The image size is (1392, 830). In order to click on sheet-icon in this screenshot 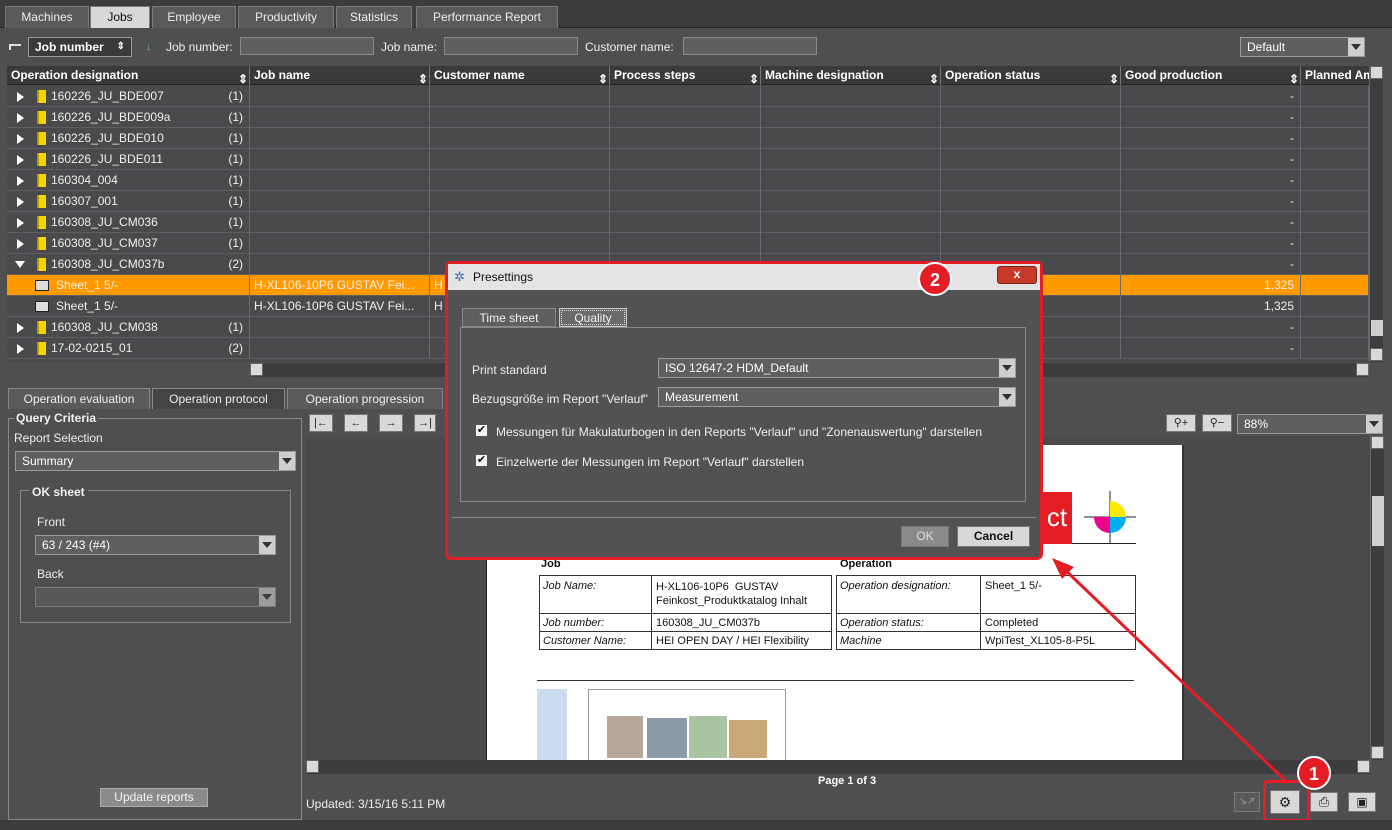, I will do `click(42, 306)`.